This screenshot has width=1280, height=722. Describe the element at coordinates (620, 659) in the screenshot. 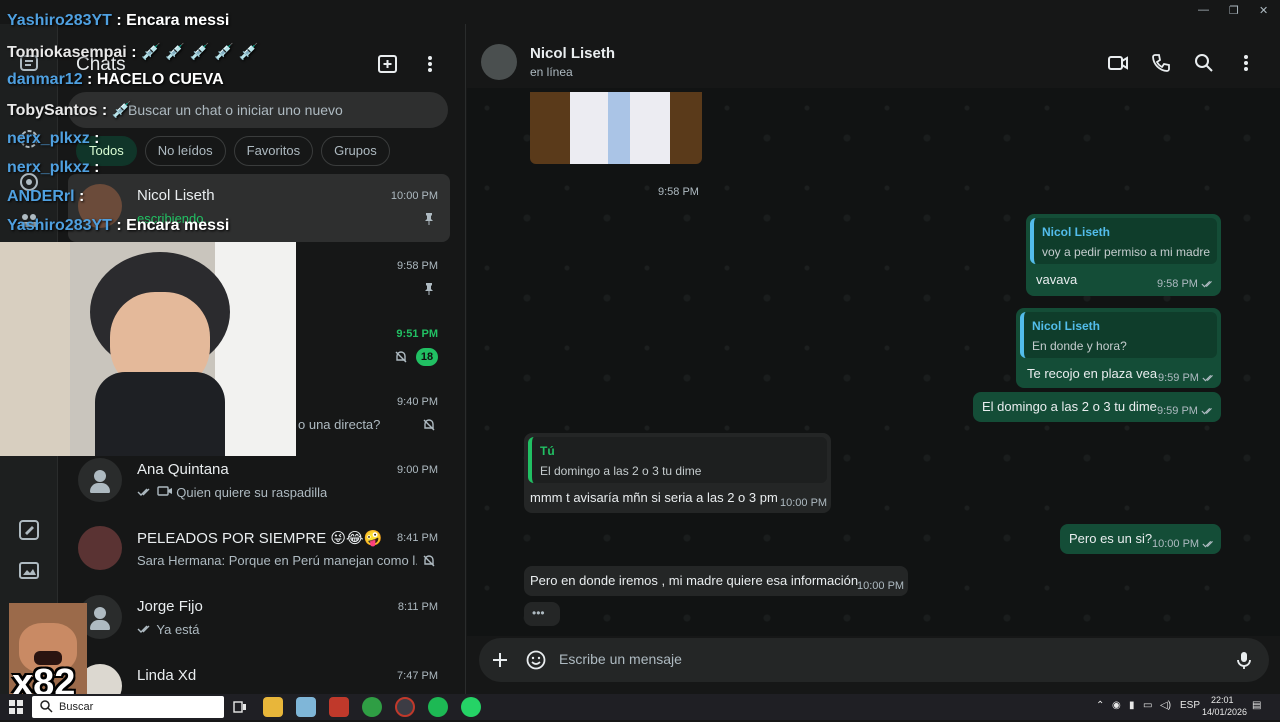

I see `message-input: Escribe un mensaje` at that location.